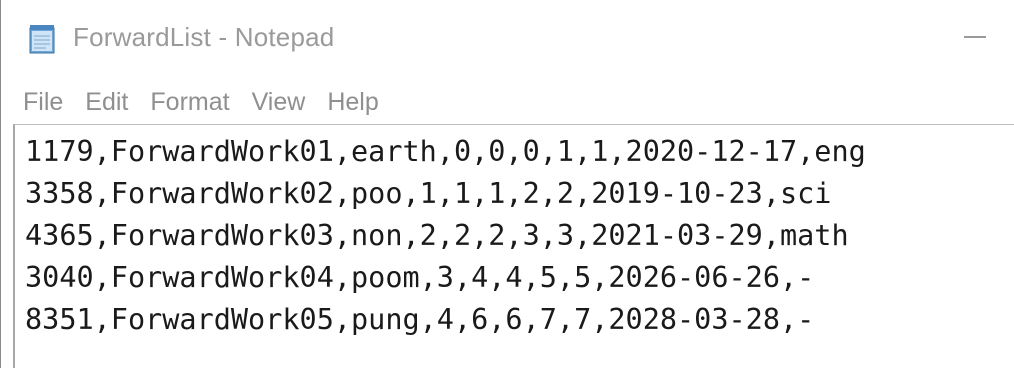  What do you see at coordinates (43, 102) in the screenshot?
I see `menu-file: File` at bounding box center [43, 102].